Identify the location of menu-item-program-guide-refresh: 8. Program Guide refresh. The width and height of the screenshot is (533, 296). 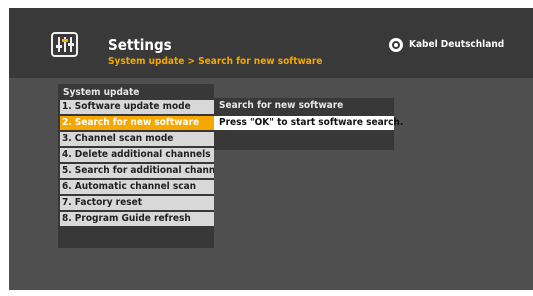
(137, 219).